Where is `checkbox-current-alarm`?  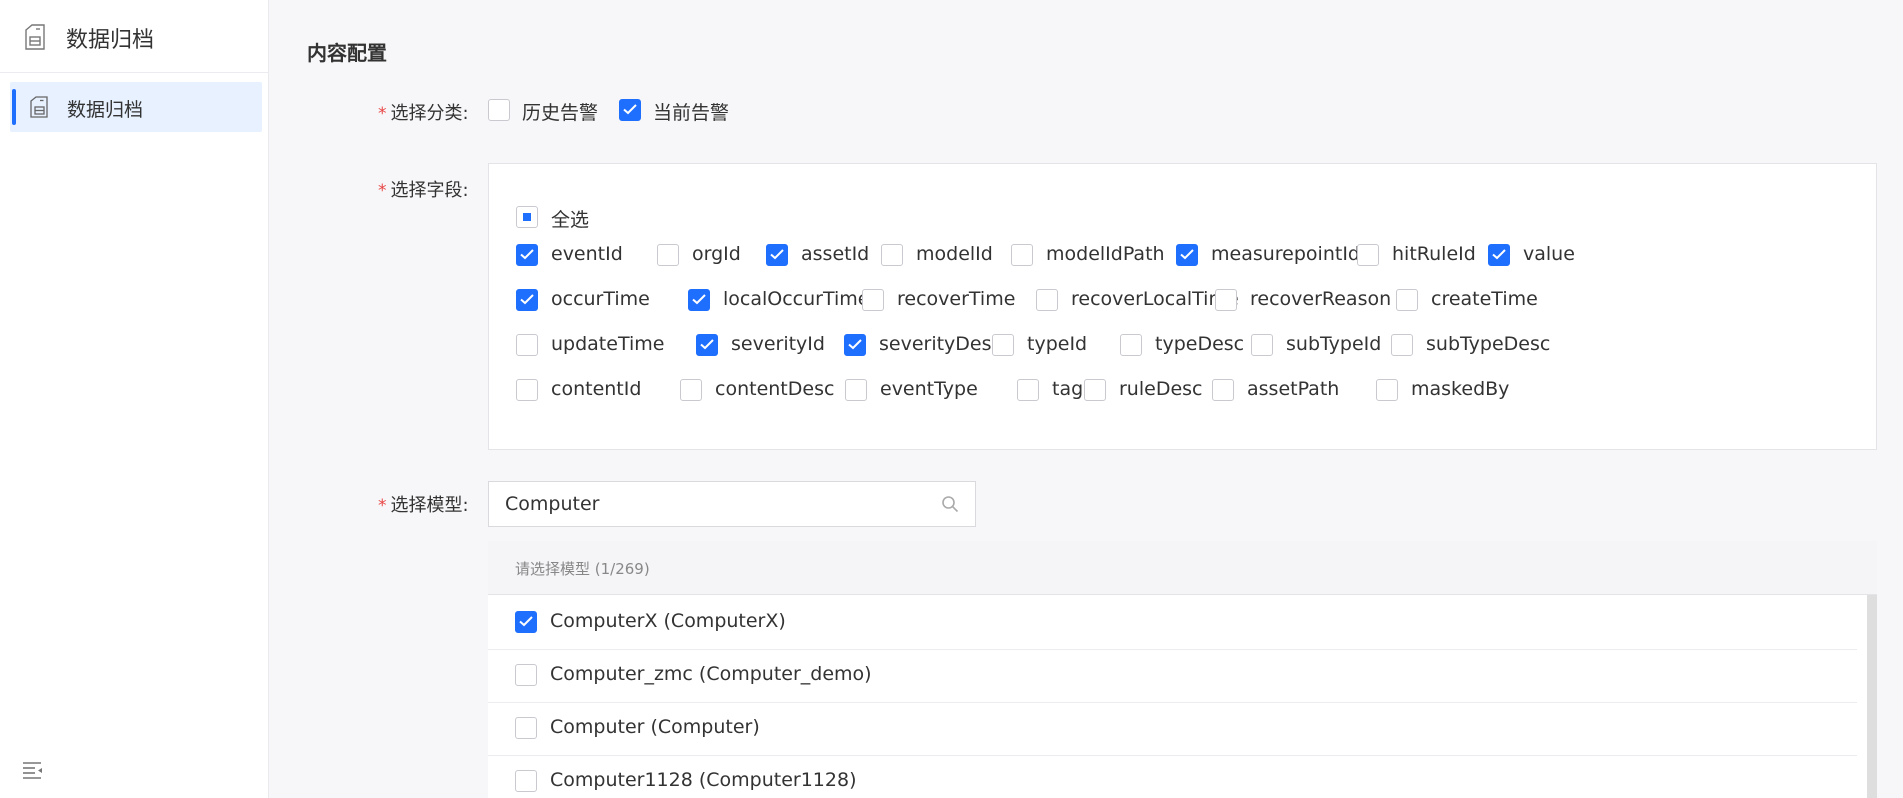 checkbox-current-alarm is located at coordinates (630, 110).